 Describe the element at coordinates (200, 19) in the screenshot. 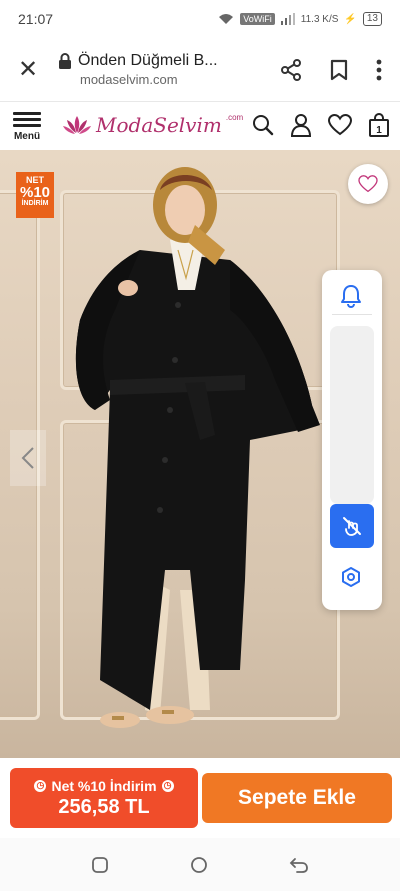

I see `status-bar: 21:07 VoWiFi 11.3 K/S ⚡ 13` at that location.